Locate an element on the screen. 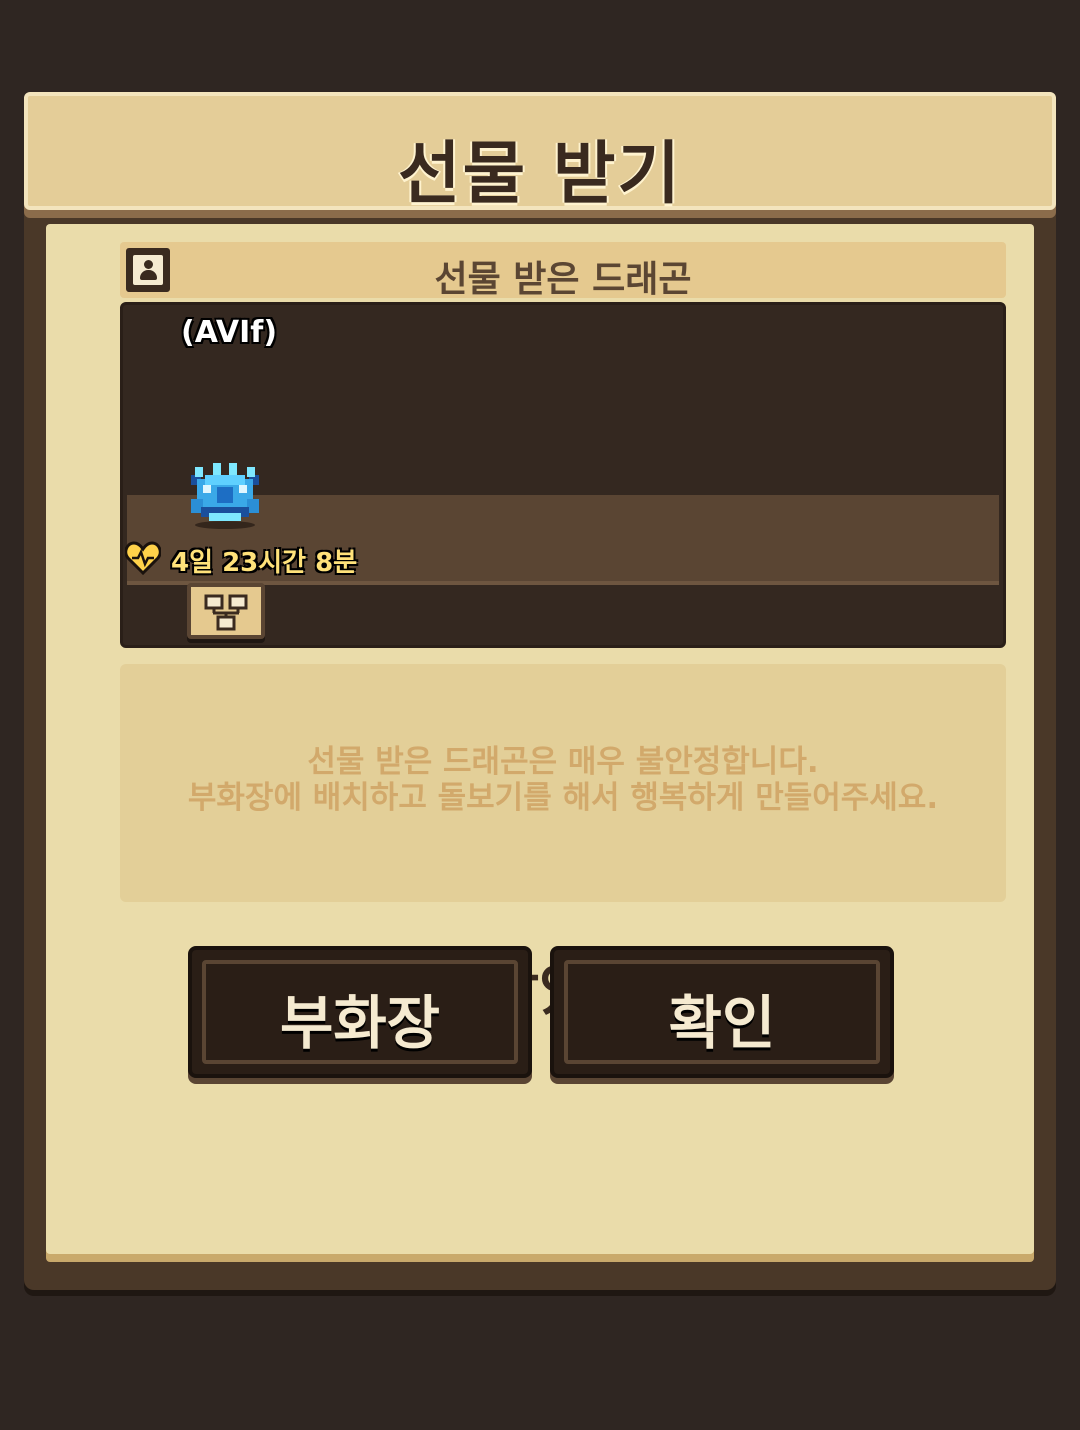 The image size is (1080, 1430). section-title: 선물 받은 드래곤 is located at coordinates (563, 279).